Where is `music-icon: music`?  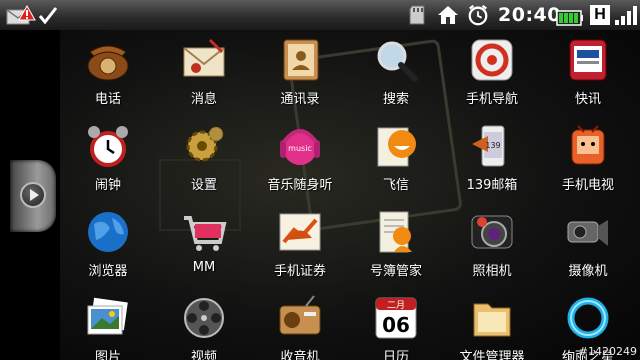
music-icon: music is located at coordinates (300, 147).